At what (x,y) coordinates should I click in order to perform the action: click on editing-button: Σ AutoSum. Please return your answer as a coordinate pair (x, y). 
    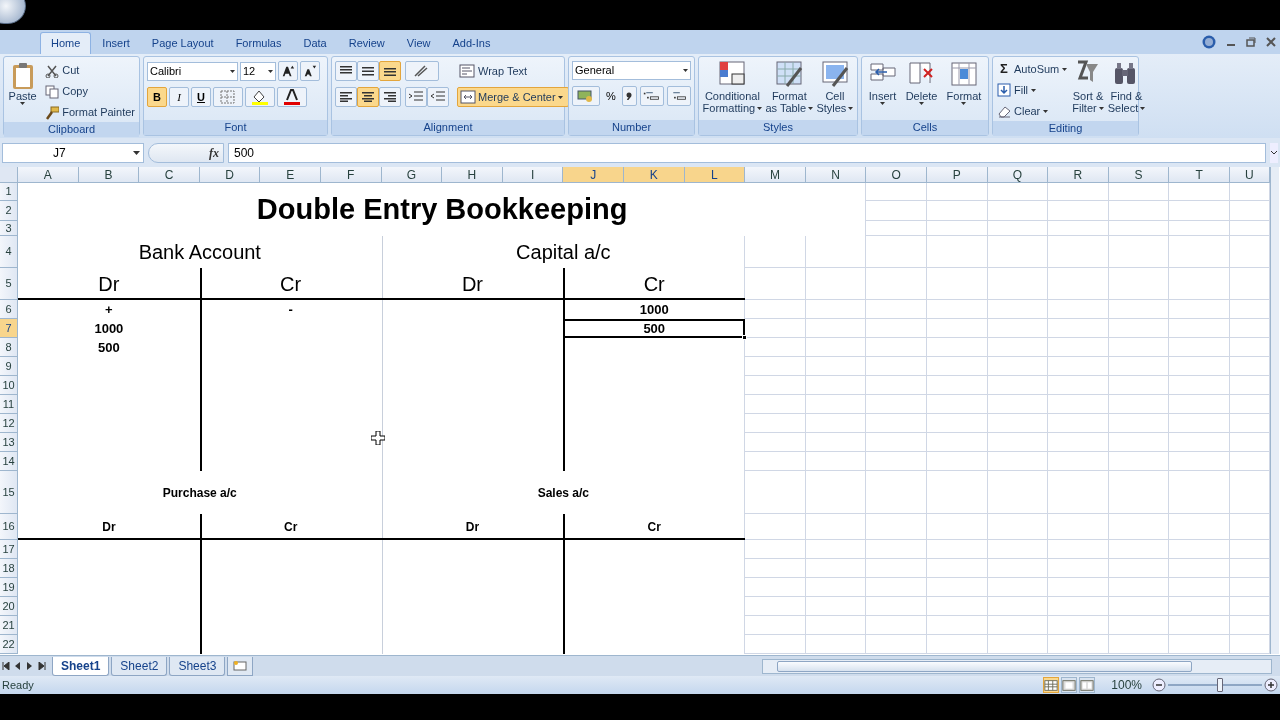
    Looking at the image, I should click on (1032, 69).